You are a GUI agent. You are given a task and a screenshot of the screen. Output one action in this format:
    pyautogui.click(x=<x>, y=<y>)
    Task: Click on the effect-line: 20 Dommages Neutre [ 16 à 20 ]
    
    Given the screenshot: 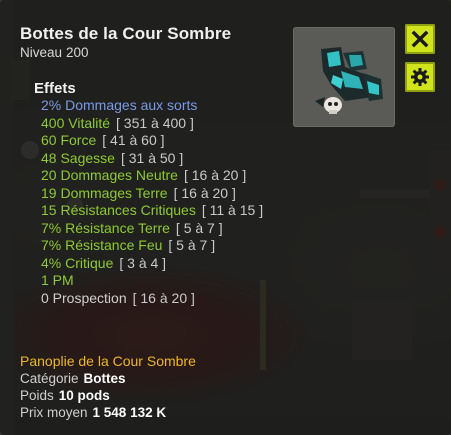 What is the action you would take?
    pyautogui.click(x=191, y=176)
    